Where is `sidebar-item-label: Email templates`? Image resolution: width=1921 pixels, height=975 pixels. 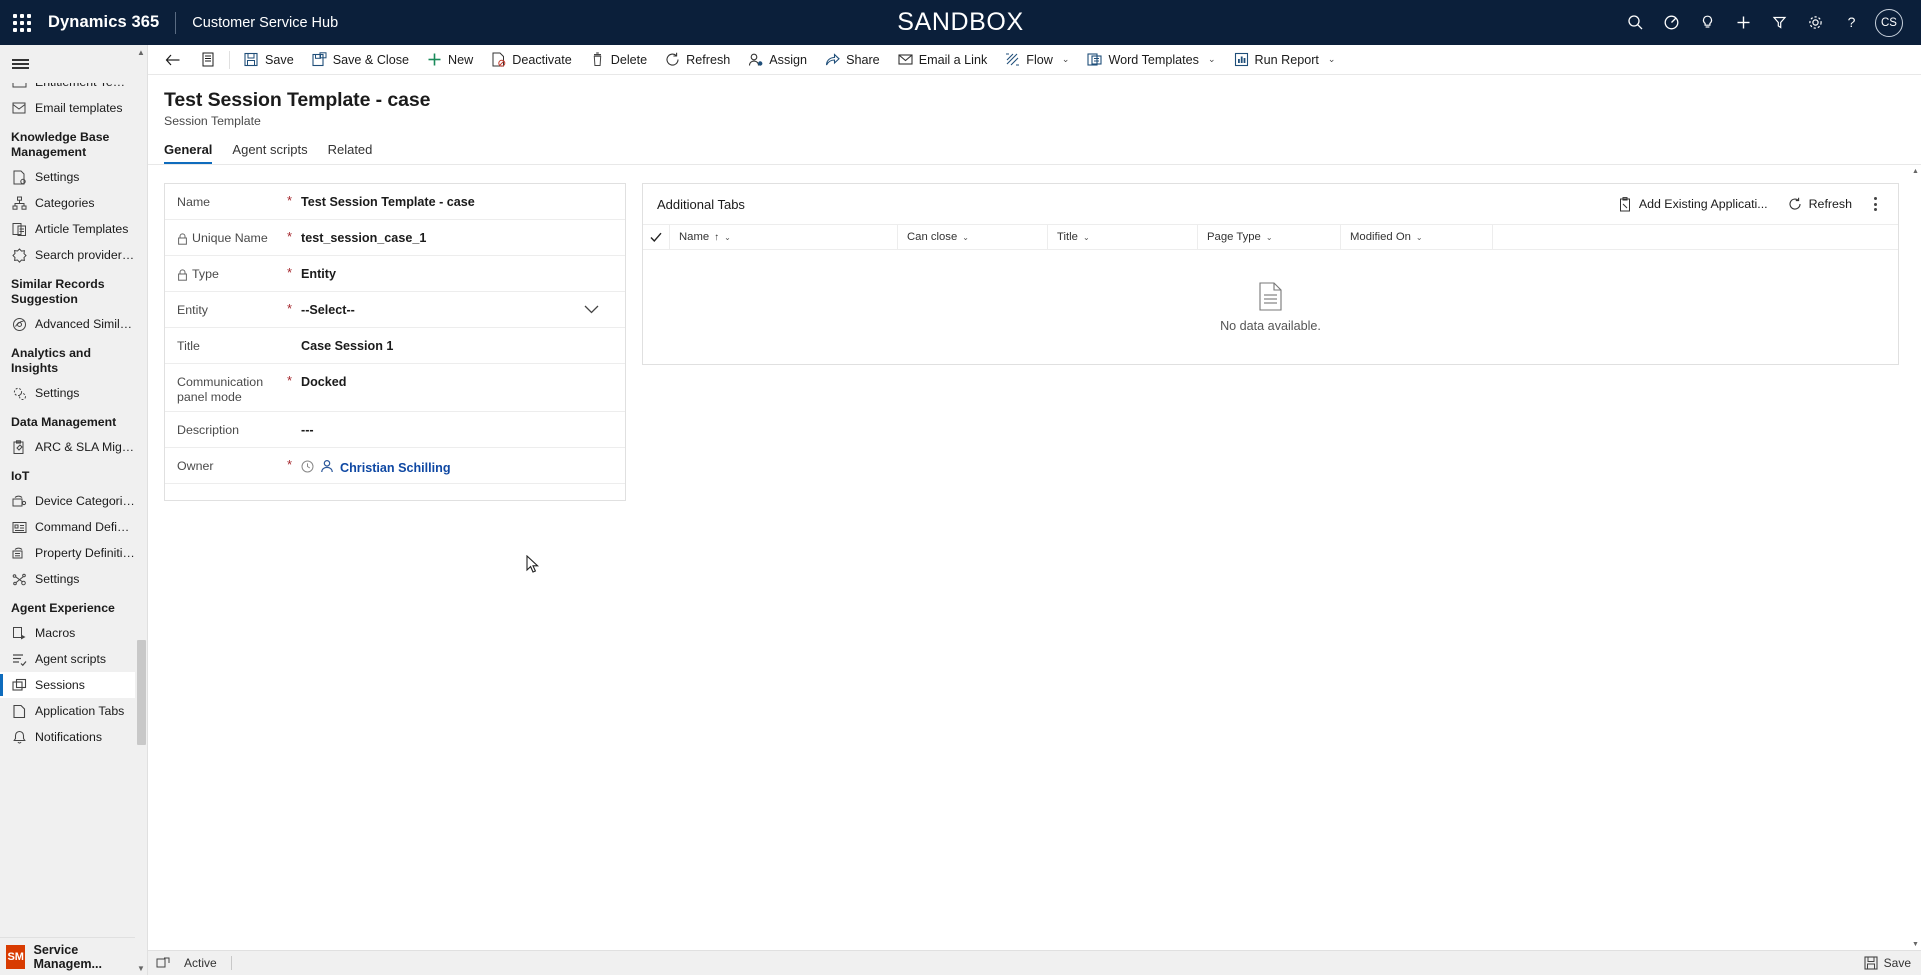 sidebar-item-label: Email templates is located at coordinates (79, 108).